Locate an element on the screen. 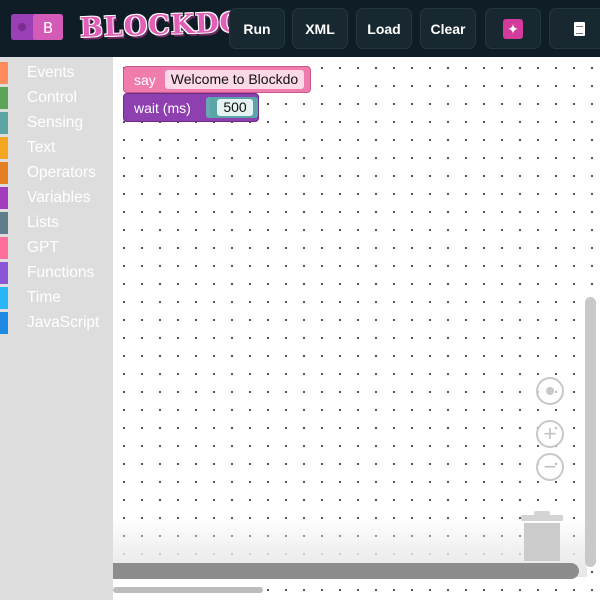 Image resolution: width=600 pixels, height=600 pixels. recenter-icon is located at coordinates (550, 391).